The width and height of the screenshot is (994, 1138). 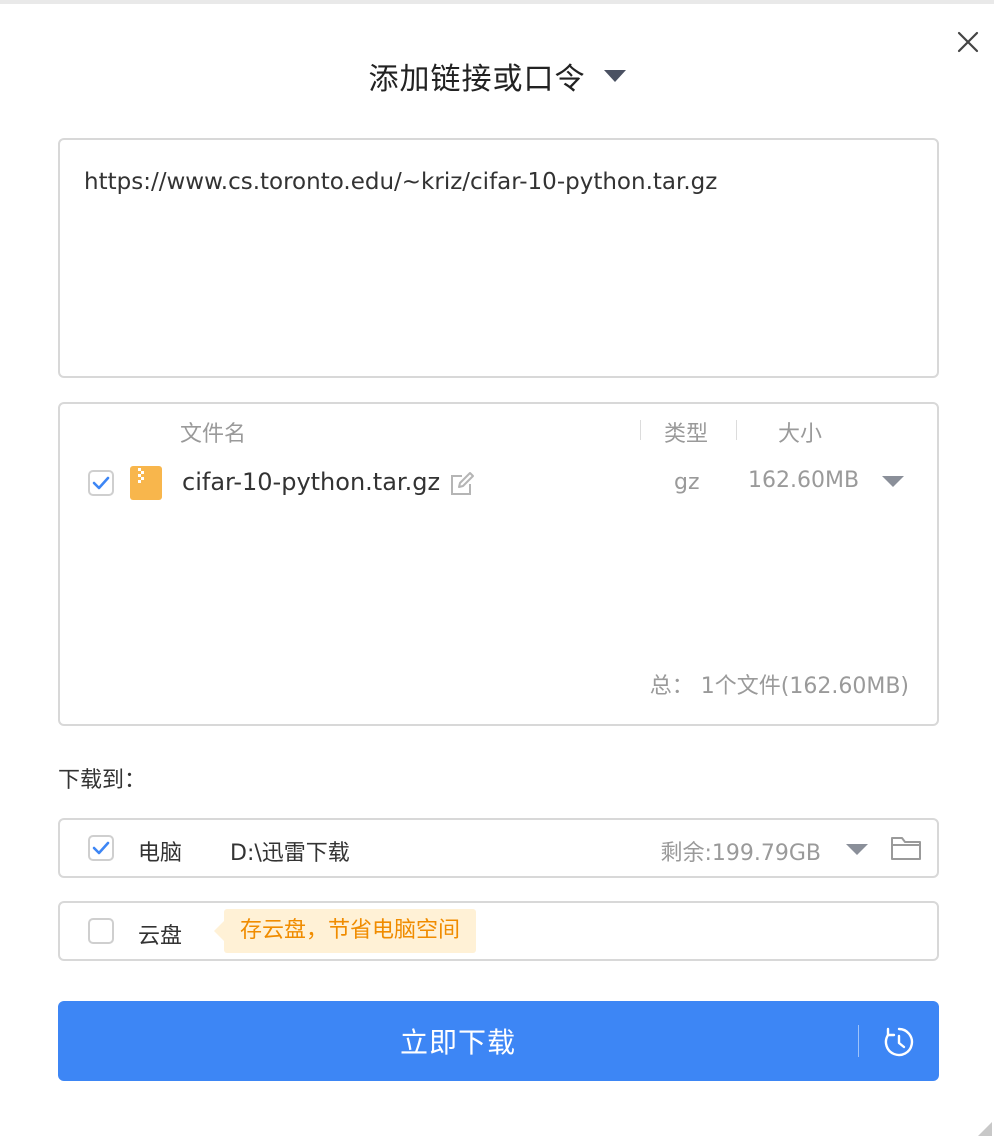 What do you see at coordinates (477, 79) in the screenshot?
I see `dialog-title: 添加链接或口令` at bounding box center [477, 79].